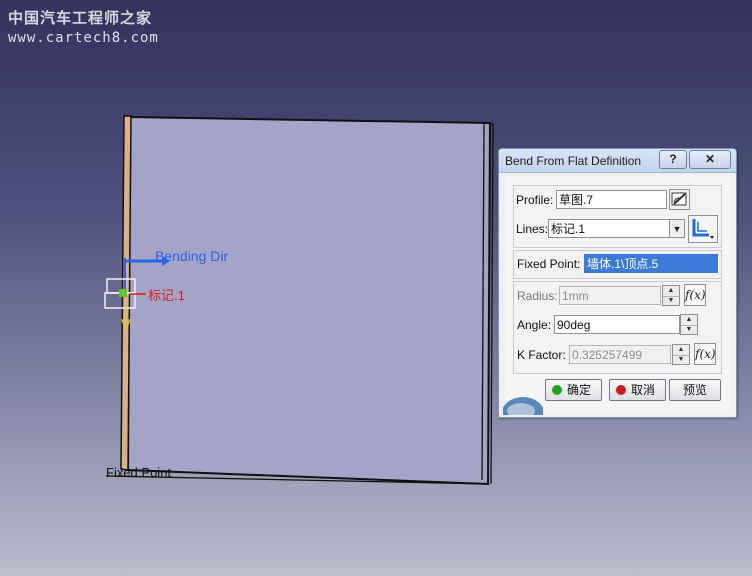  Describe the element at coordinates (492, 304) in the screenshot. I see `right-thickness-edge-outer` at that location.